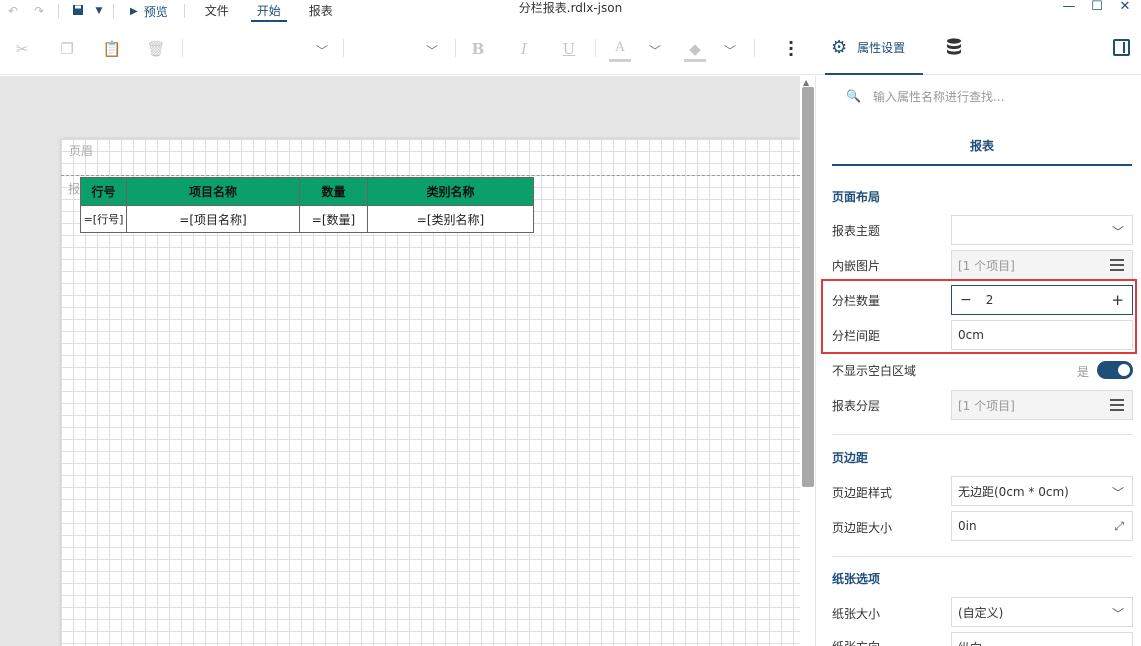 The height and width of the screenshot is (646, 1141). Describe the element at coordinates (856, 197) in the screenshot. I see `group-page-layout: 页面布局` at that location.